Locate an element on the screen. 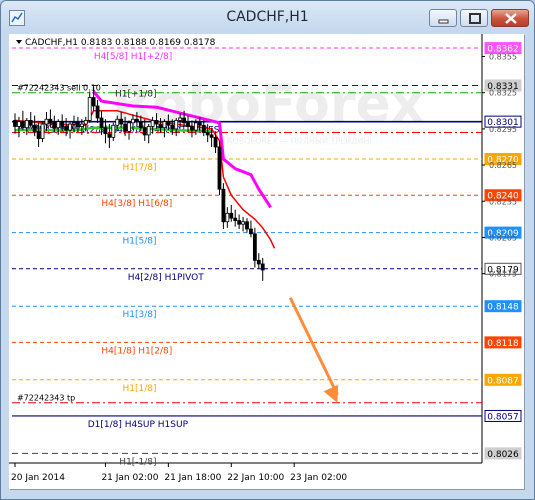 The width and height of the screenshot is (535, 500). price-tick-label: 0.8295 is located at coordinates (503, 129).